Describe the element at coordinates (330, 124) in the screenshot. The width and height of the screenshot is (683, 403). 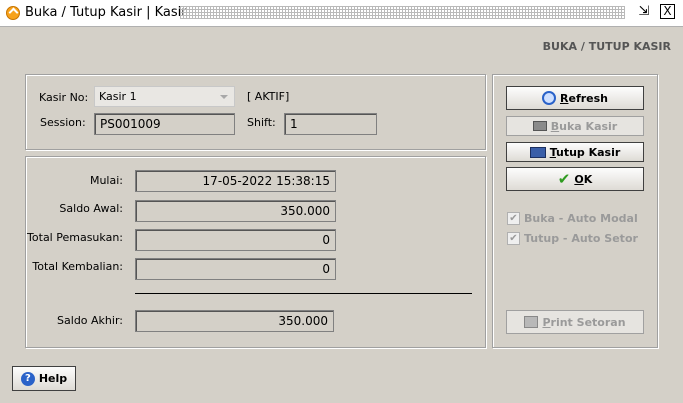
I see `shift-field: 1` at that location.